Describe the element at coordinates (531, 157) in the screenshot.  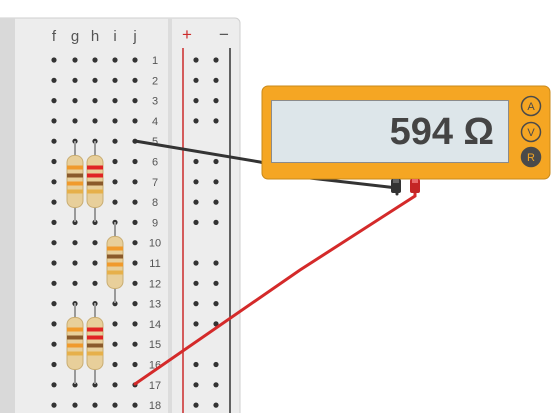
I see `mode-button-r: R` at that location.